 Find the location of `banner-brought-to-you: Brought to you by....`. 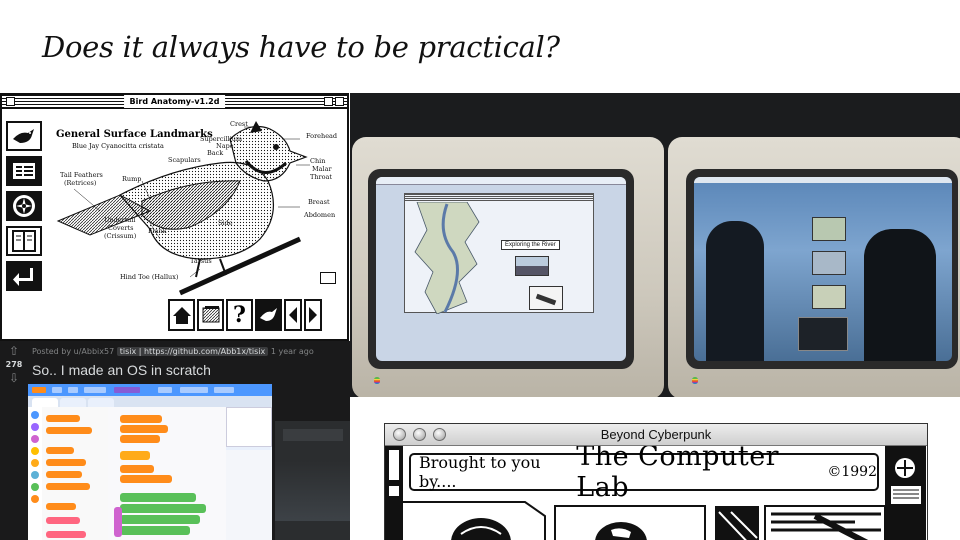

banner-brought-to-you: Brought to you by.... is located at coordinates (480, 472).